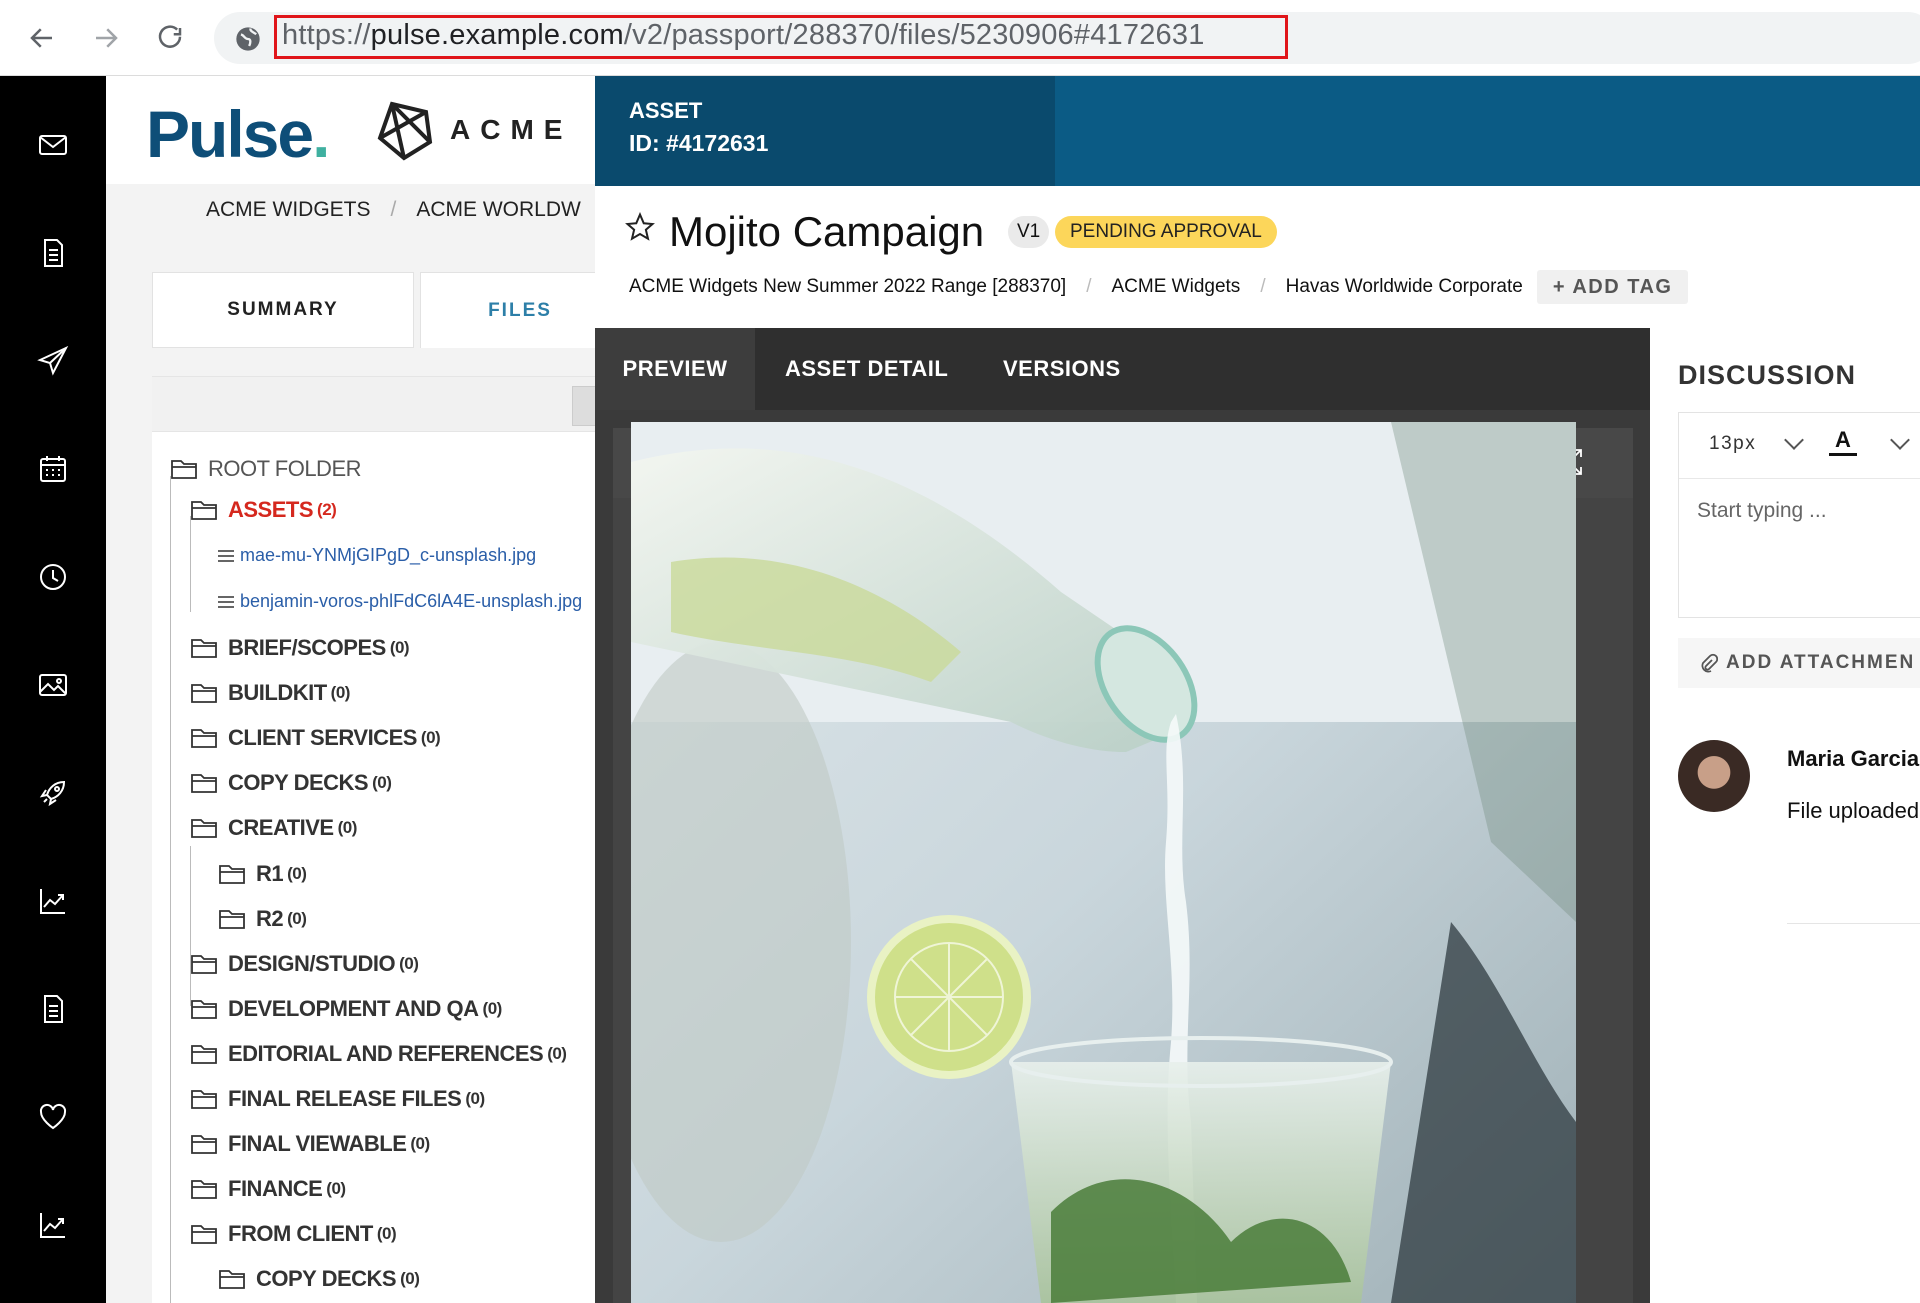  Describe the element at coordinates (666, 110) in the screenshot. I see `asset-label: ASSET` at that location.